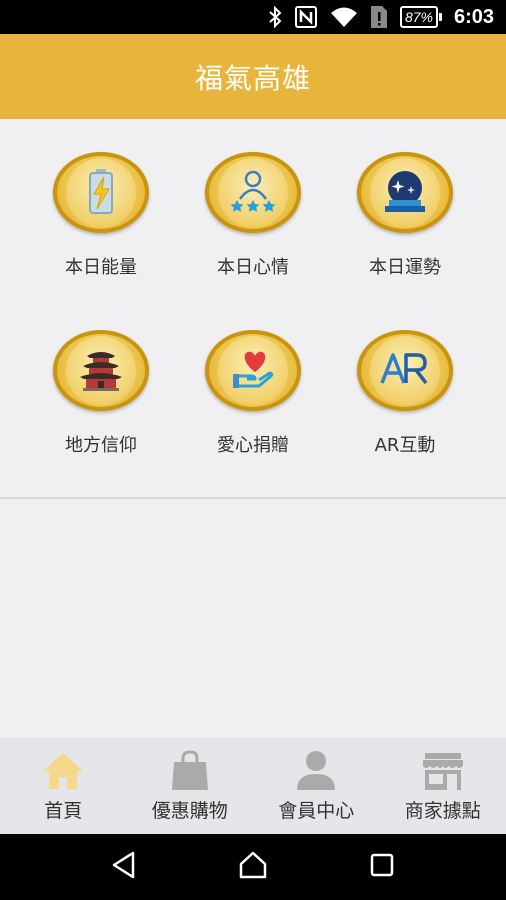  I want to click on user-icon, so click(316, 771).